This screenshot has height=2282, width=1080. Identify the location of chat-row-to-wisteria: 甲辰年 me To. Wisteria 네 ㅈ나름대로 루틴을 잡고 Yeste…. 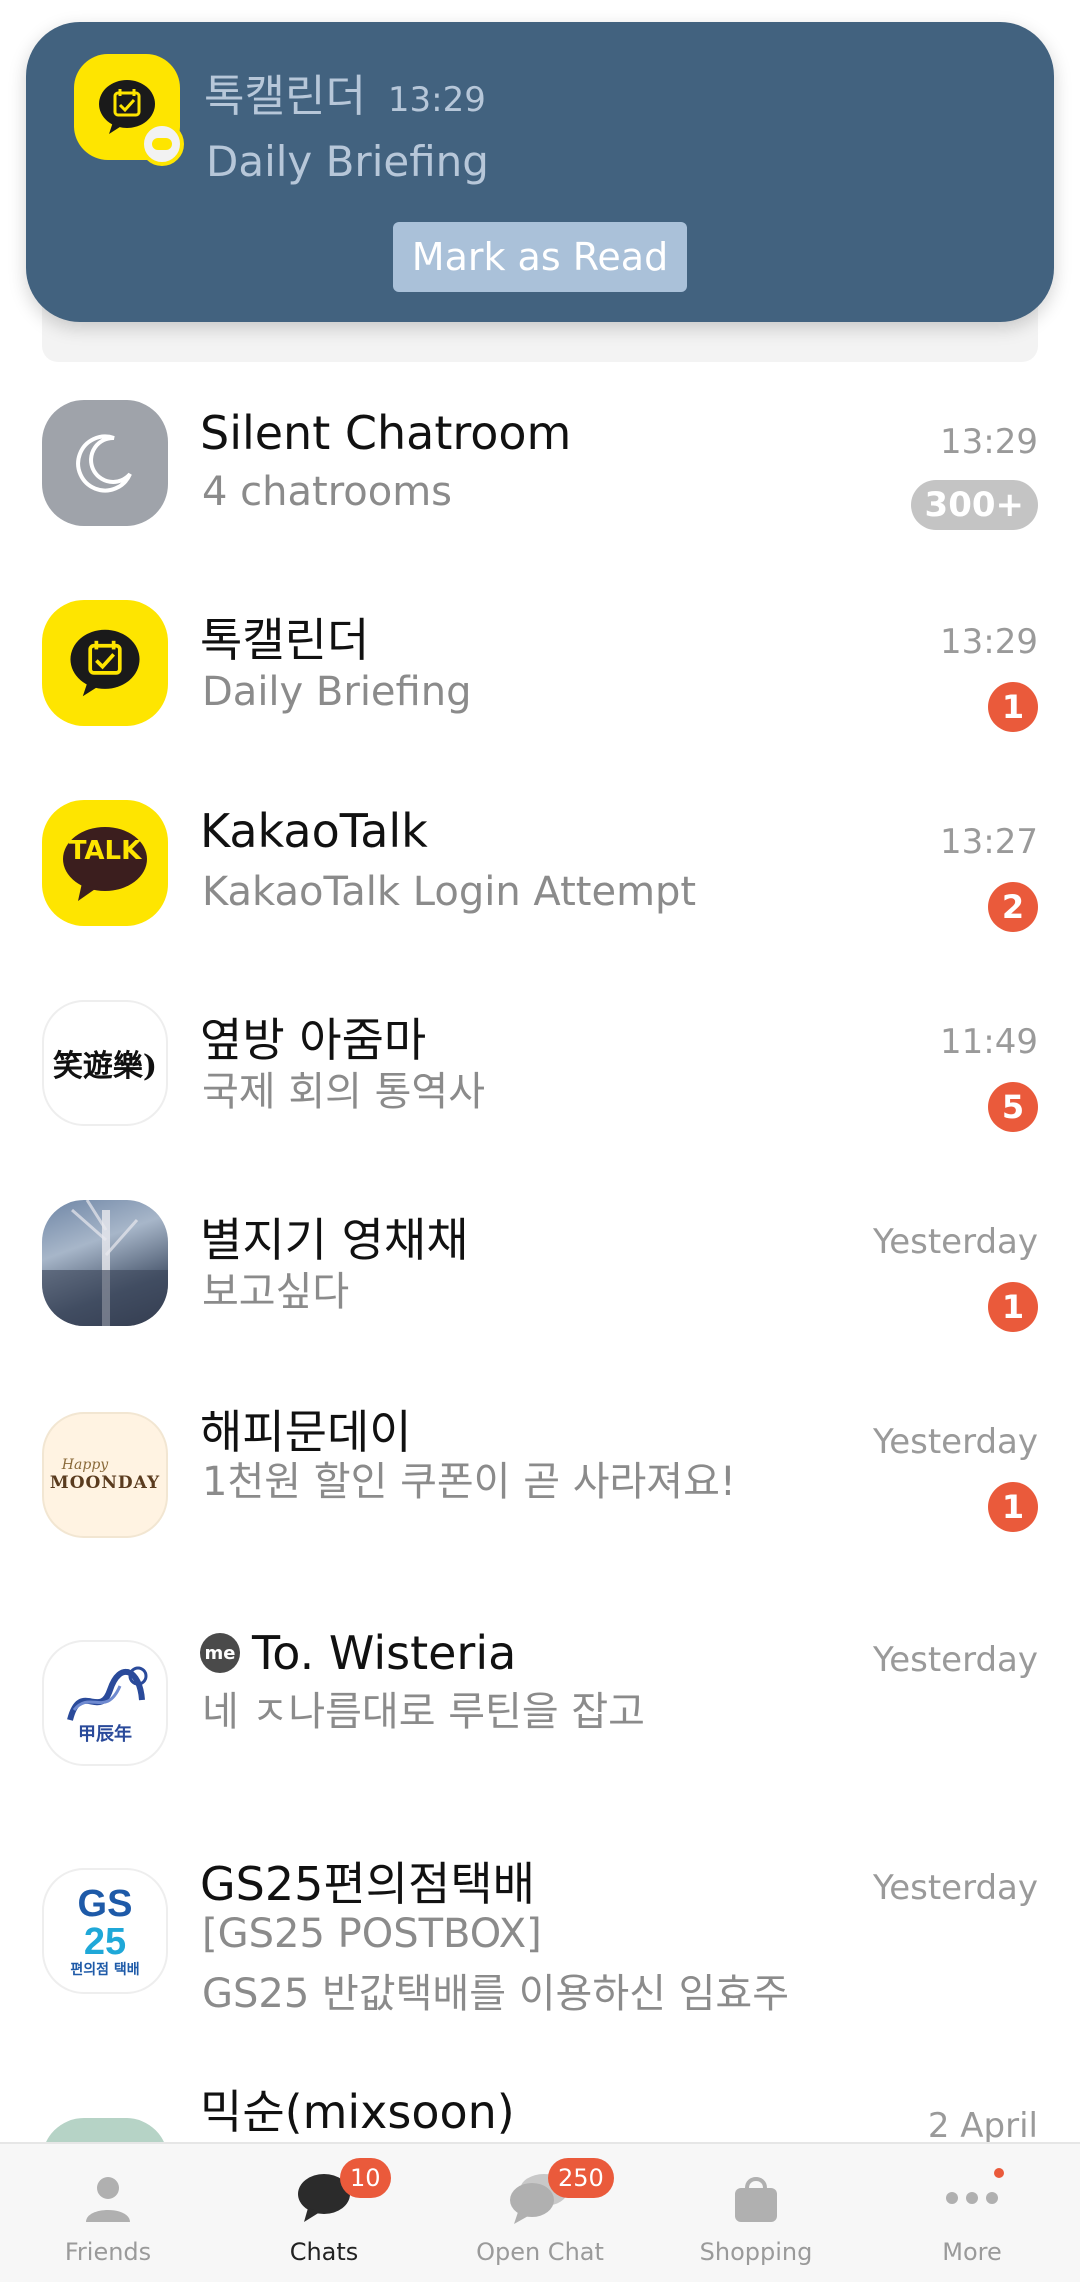
(540, 1717).